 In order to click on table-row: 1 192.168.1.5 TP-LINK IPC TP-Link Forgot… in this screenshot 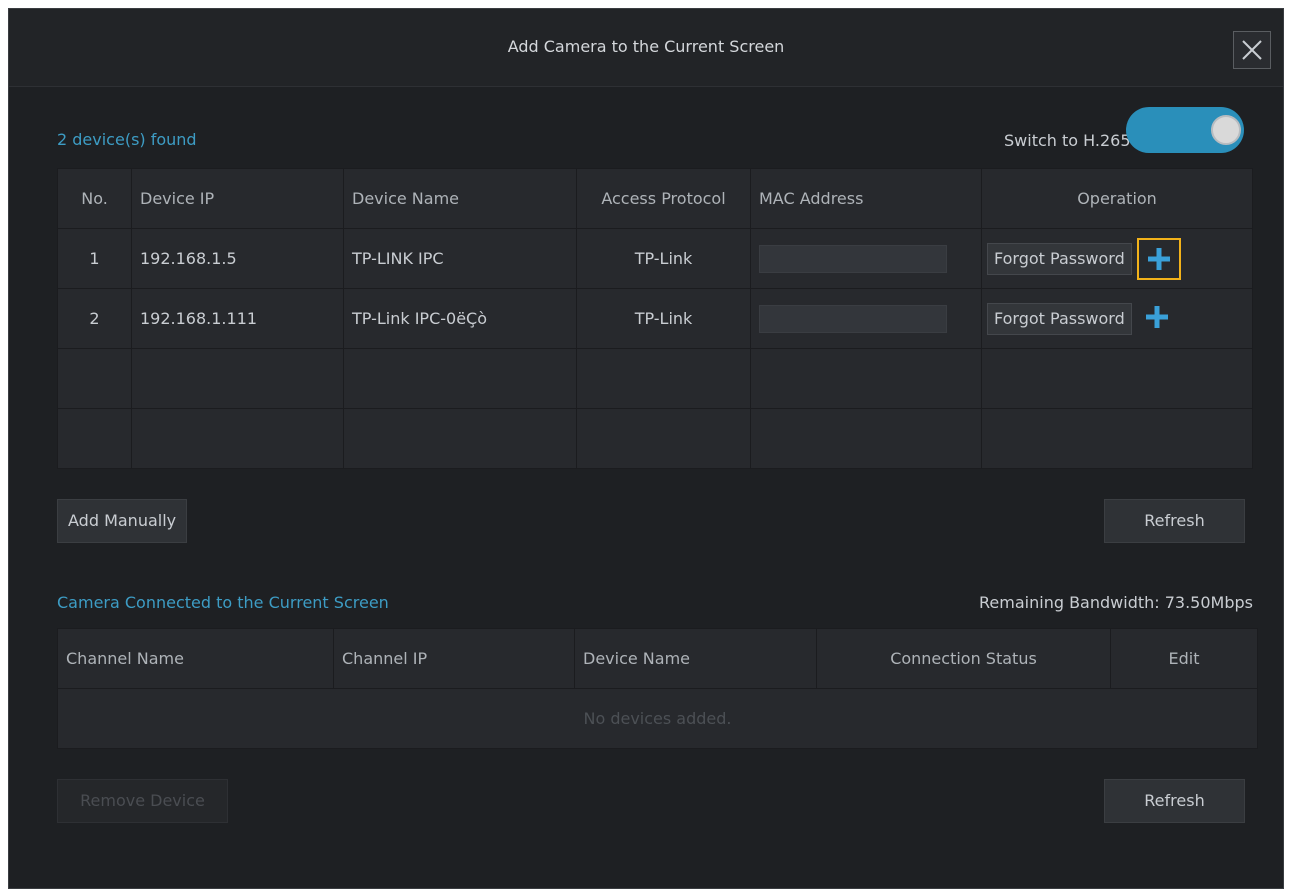, I will do `click(655, 258)`.